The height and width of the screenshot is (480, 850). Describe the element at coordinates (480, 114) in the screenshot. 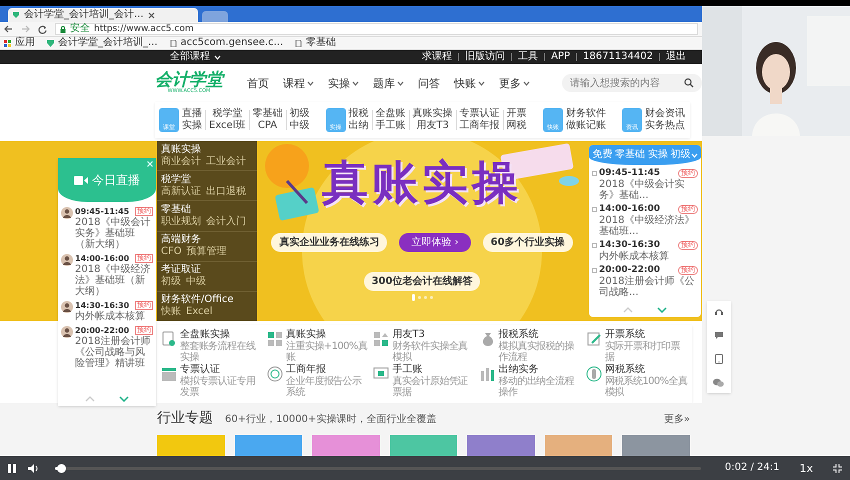

I see `category-link: 专票认证` at that location.